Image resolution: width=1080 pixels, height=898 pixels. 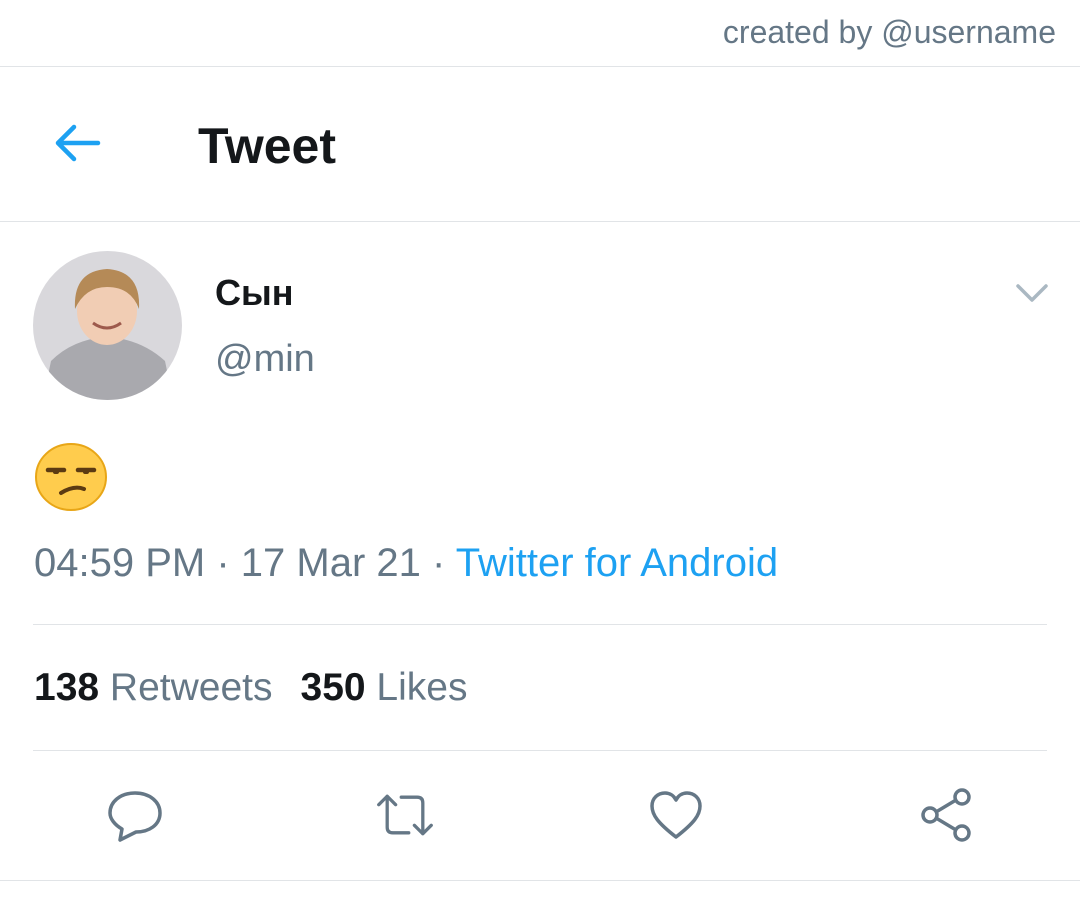 I want to click on tweet-date: 17 Mar 21, so click(x=330, y=563).